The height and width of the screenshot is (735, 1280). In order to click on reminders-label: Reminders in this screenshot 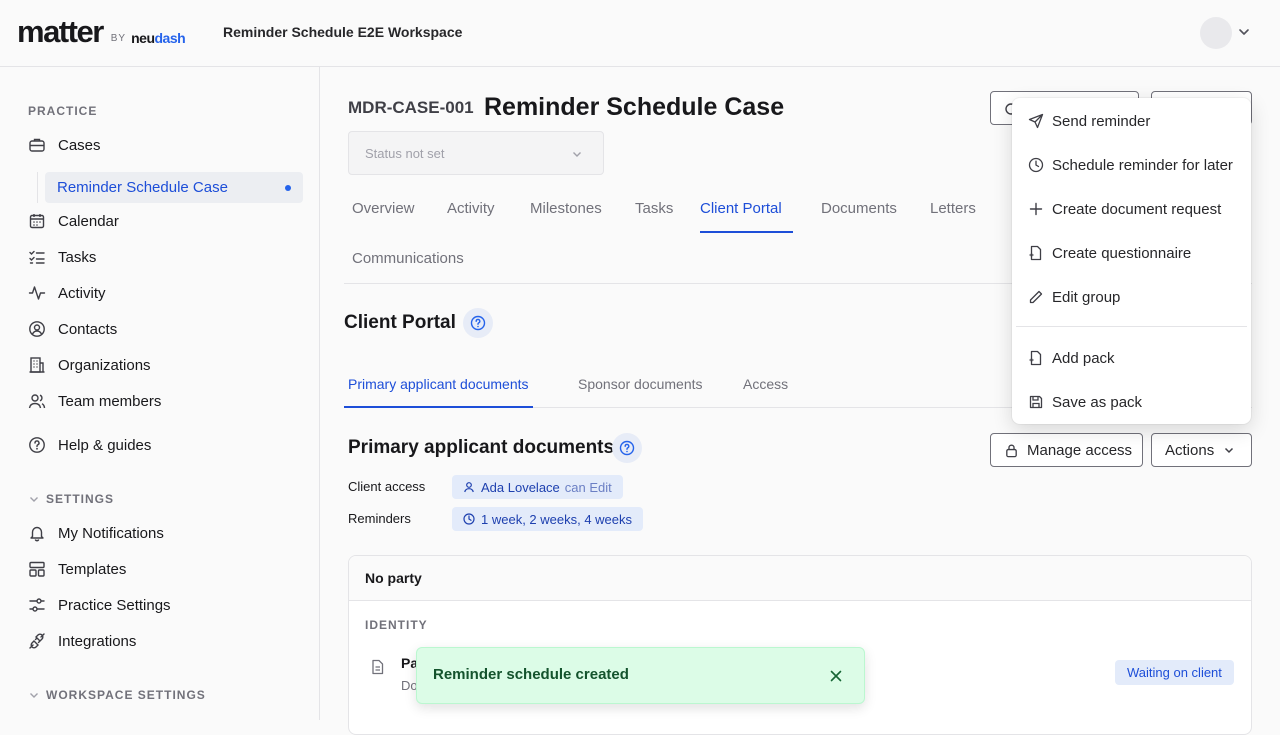, I will do `click(379, 518)`.